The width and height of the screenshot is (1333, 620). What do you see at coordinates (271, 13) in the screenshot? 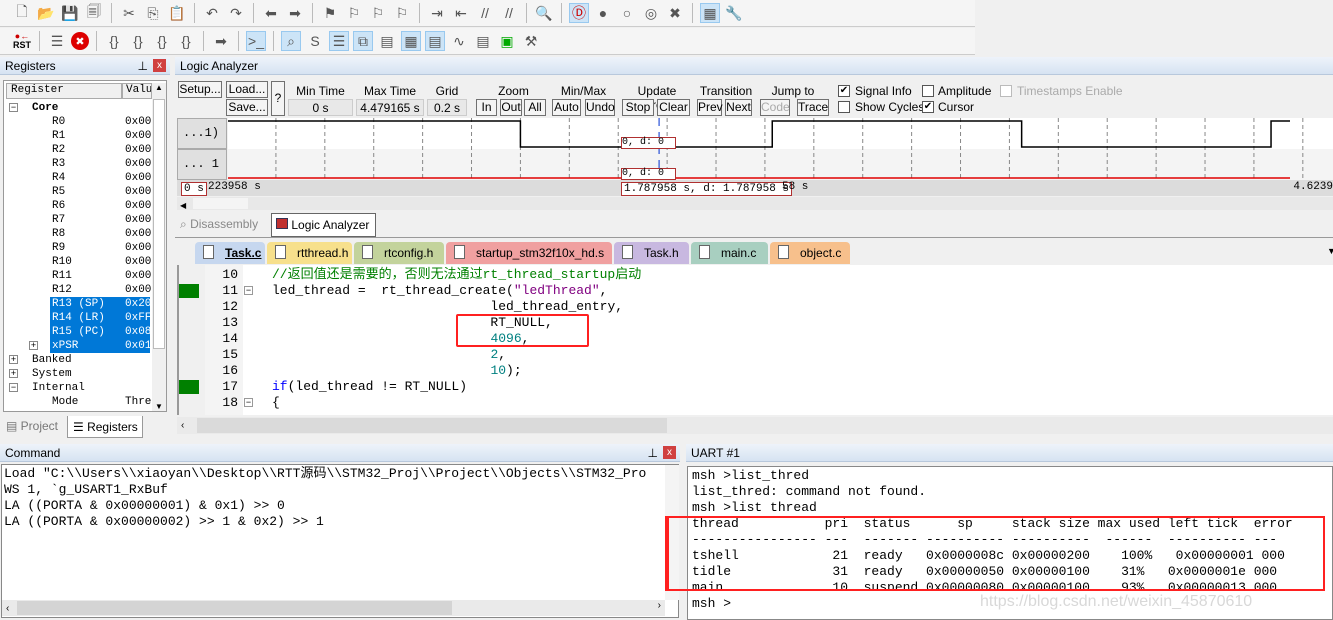
I see `back-icon: ⬅` at bounding box center [271, 13].